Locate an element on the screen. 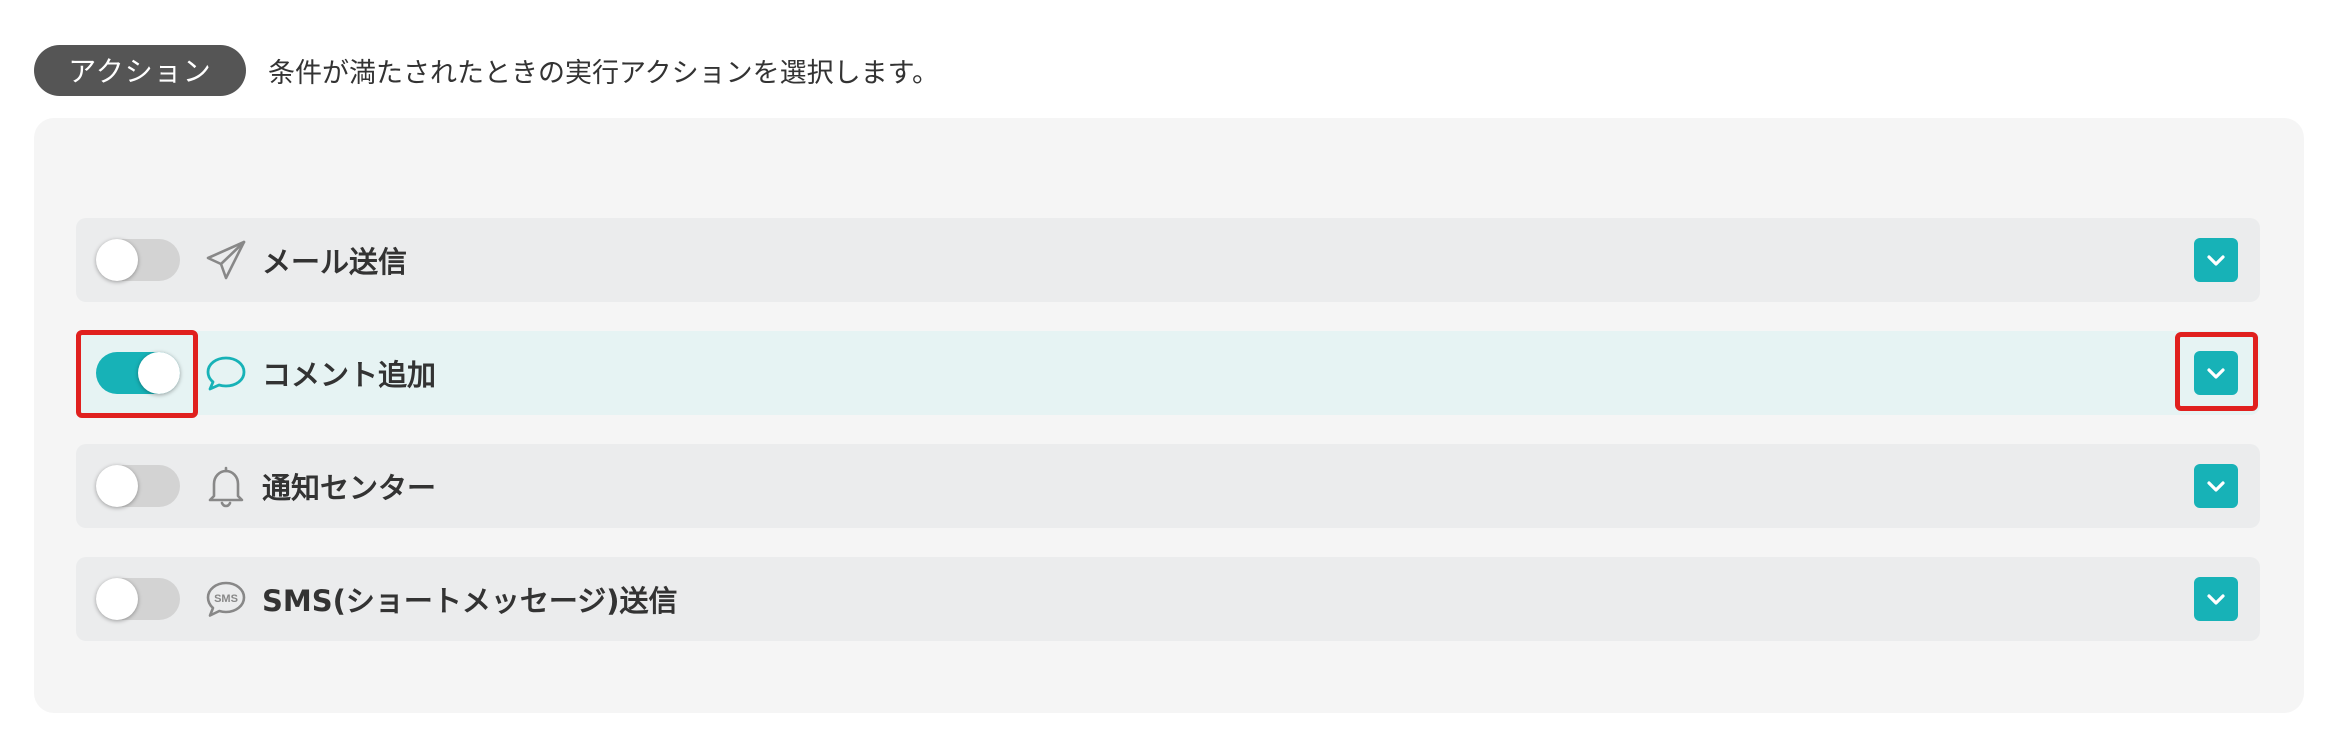 This screenshot has height=749, width=2343. action-label: コメント追加 is located at coordinates (349, 375).